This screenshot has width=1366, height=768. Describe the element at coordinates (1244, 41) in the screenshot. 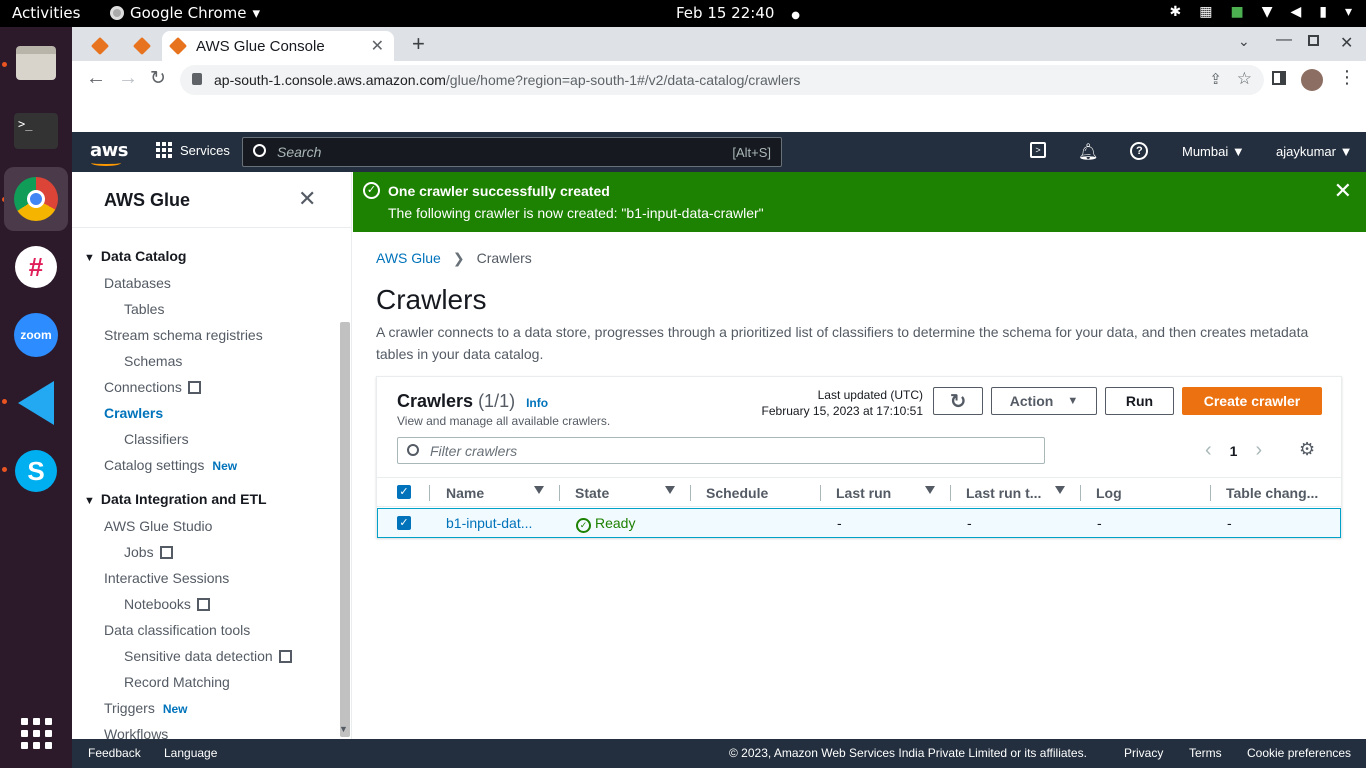

I see `tab-search-icon: ⌄` at that location.